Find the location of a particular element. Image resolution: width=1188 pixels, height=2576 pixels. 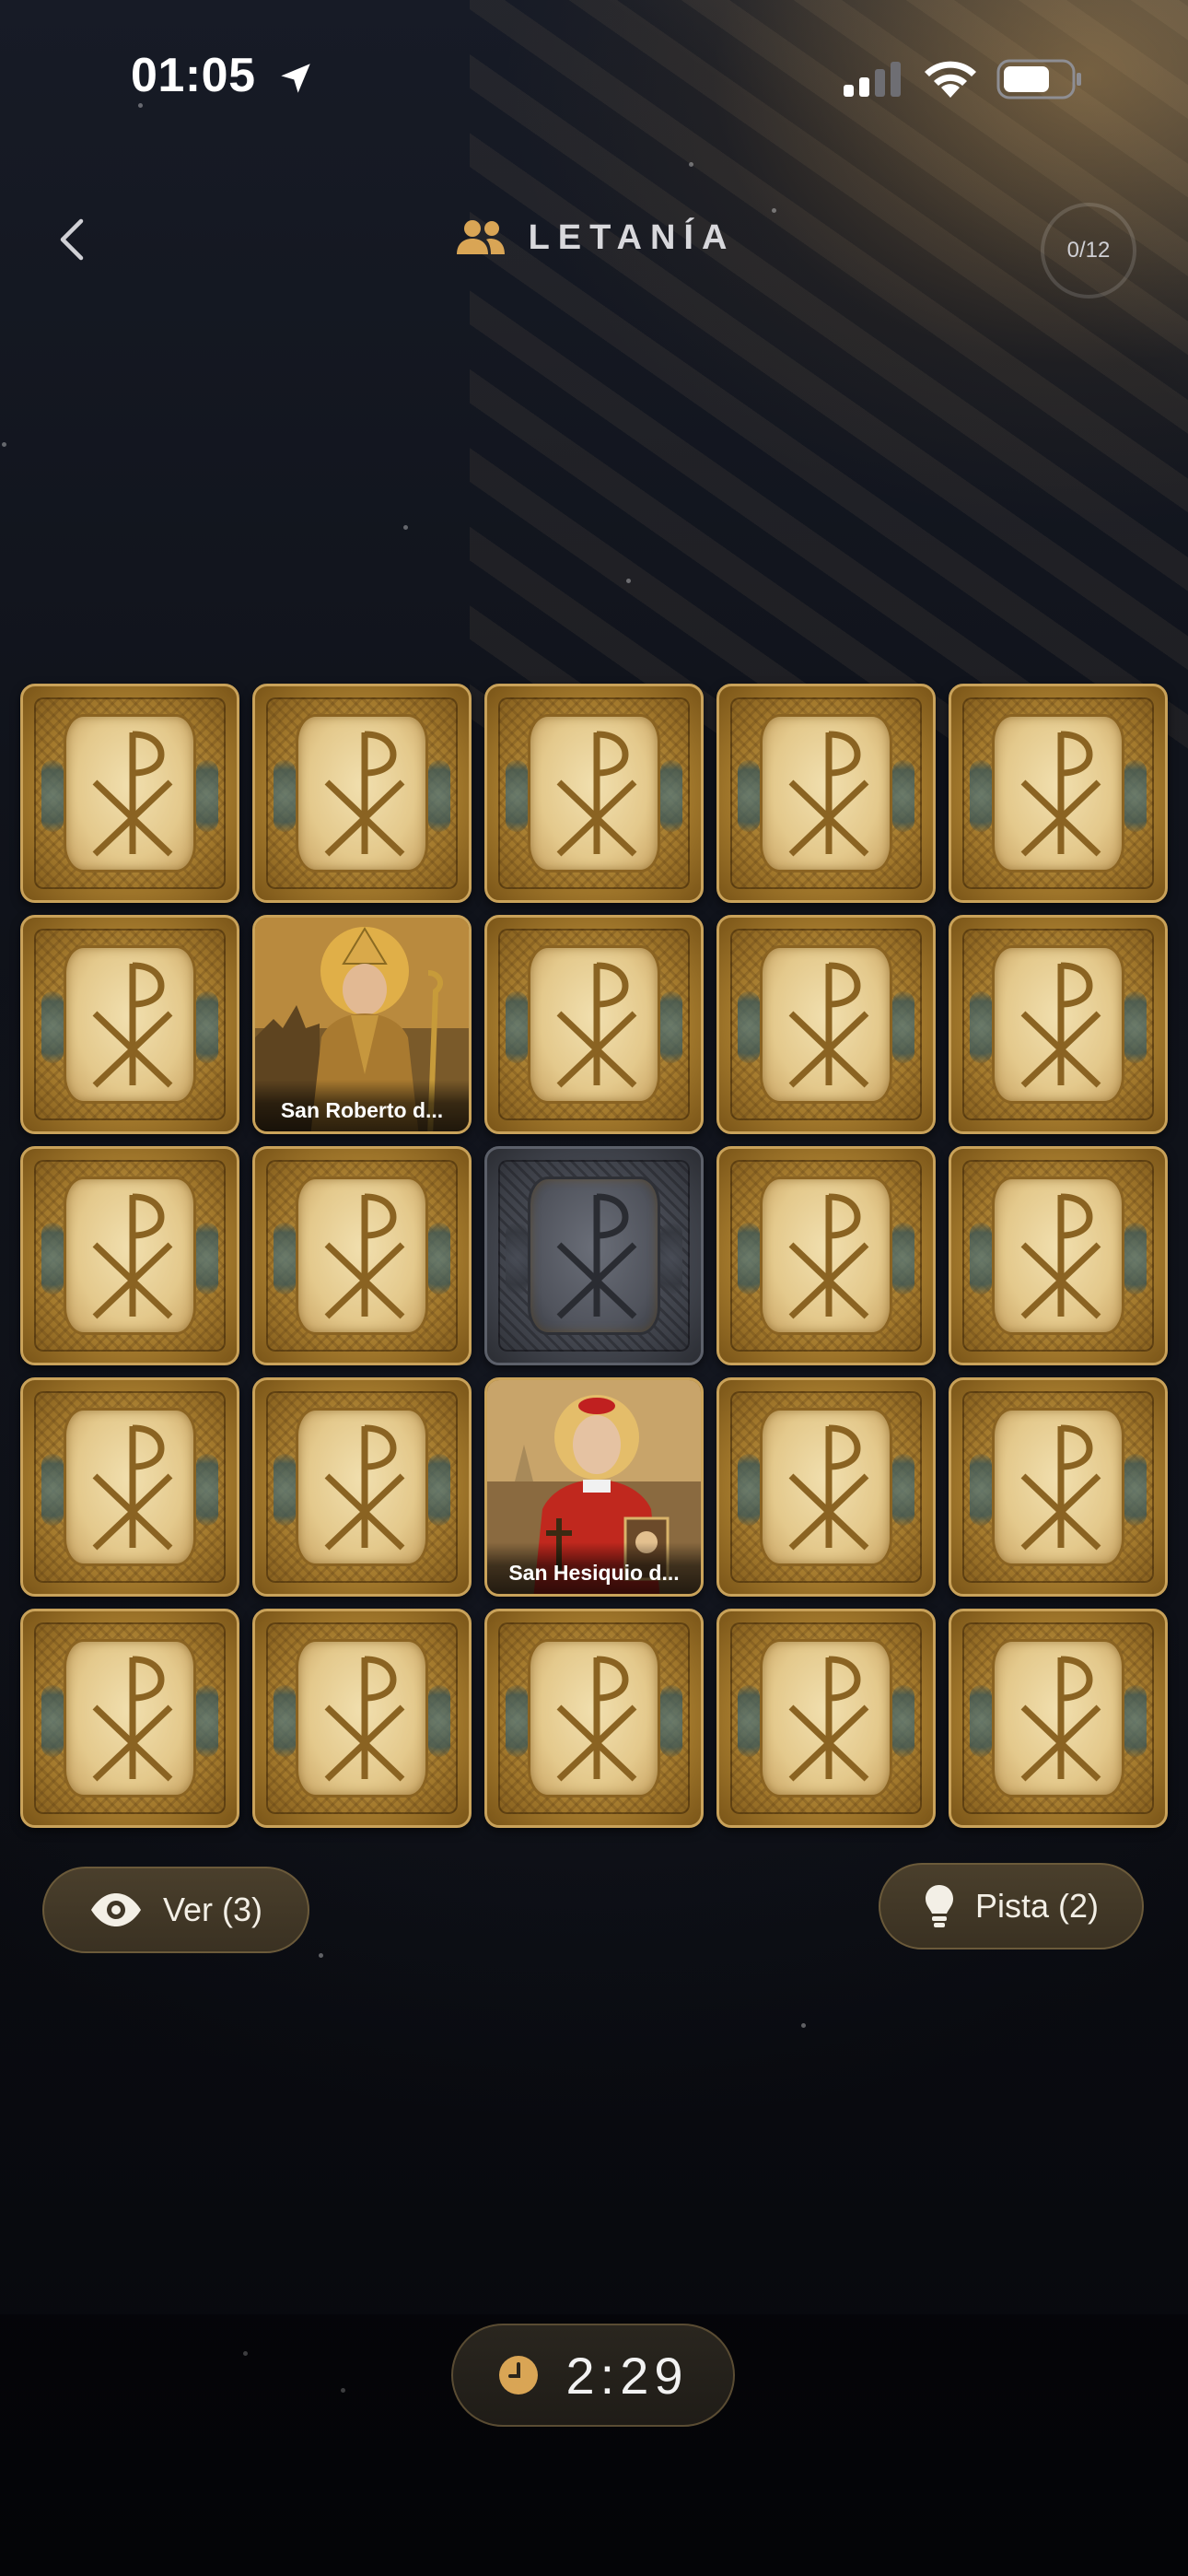

title-group: LETANÍA is located at coordinates (594, 237).